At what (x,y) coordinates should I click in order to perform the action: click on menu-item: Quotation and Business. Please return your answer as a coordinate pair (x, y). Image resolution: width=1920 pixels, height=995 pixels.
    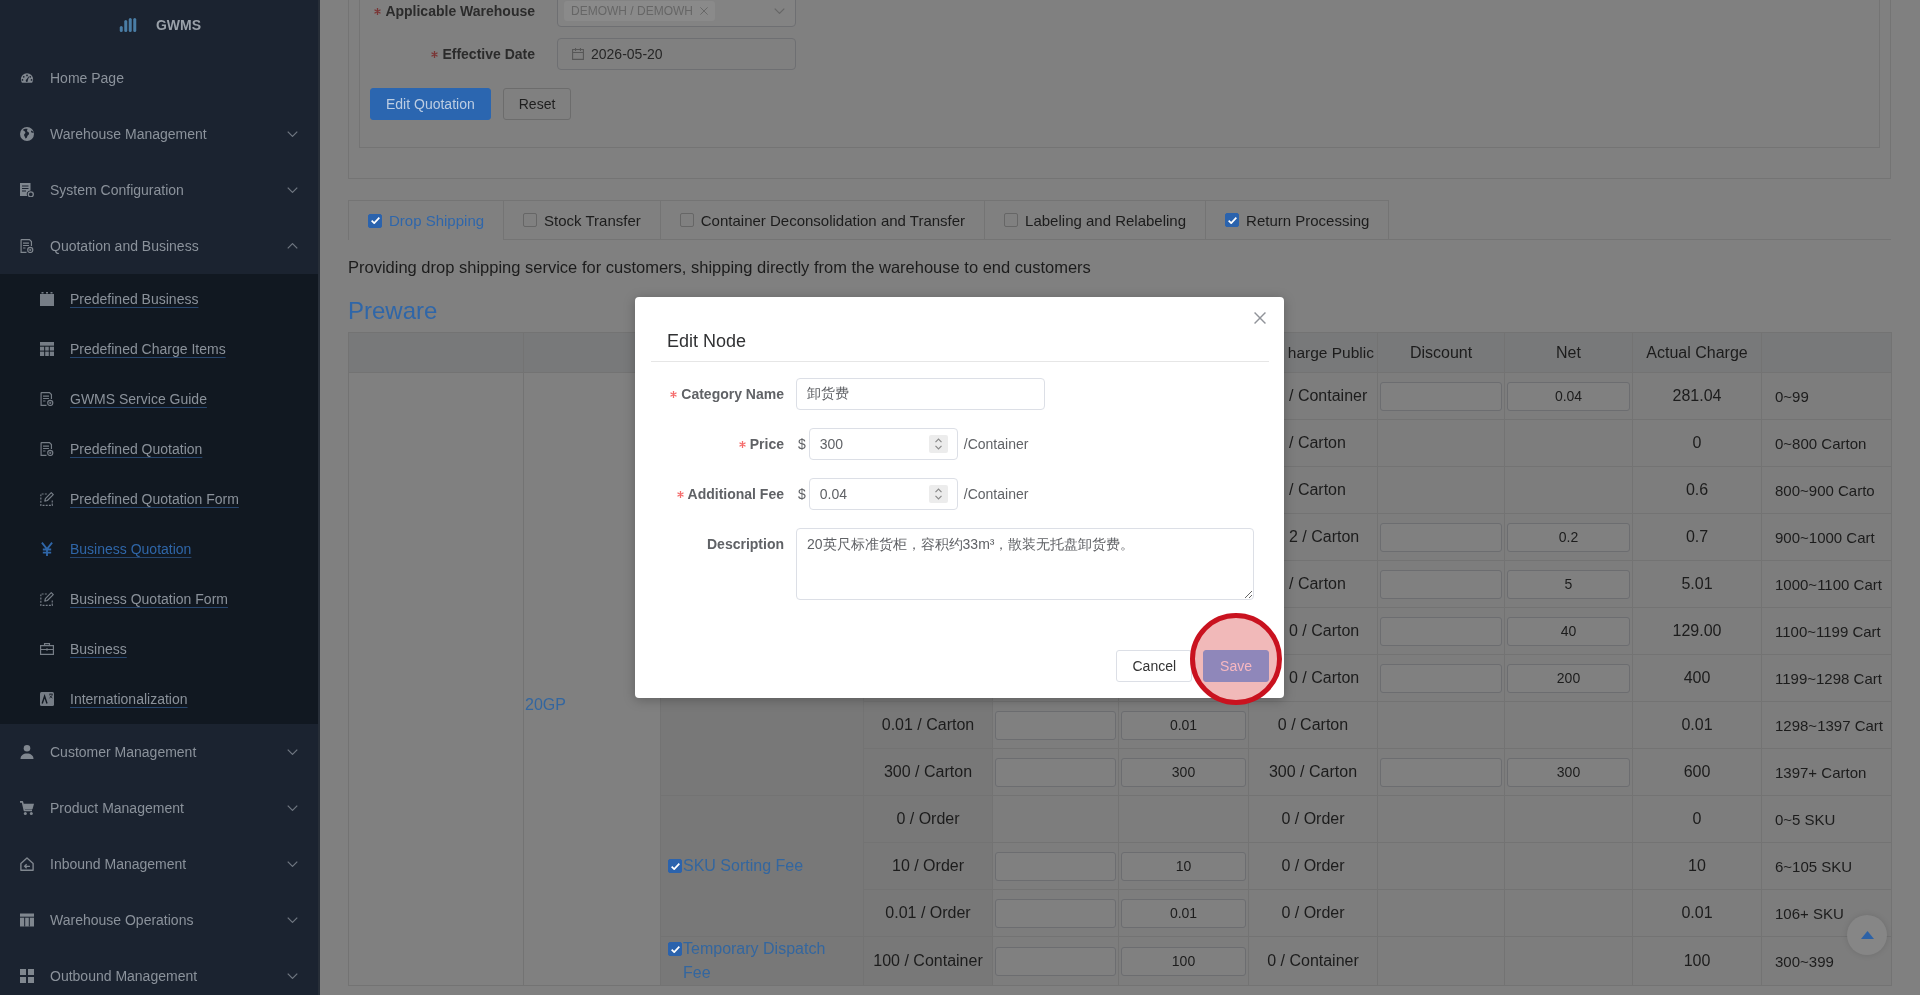
    Looking at the image, I should click on (159, 246).